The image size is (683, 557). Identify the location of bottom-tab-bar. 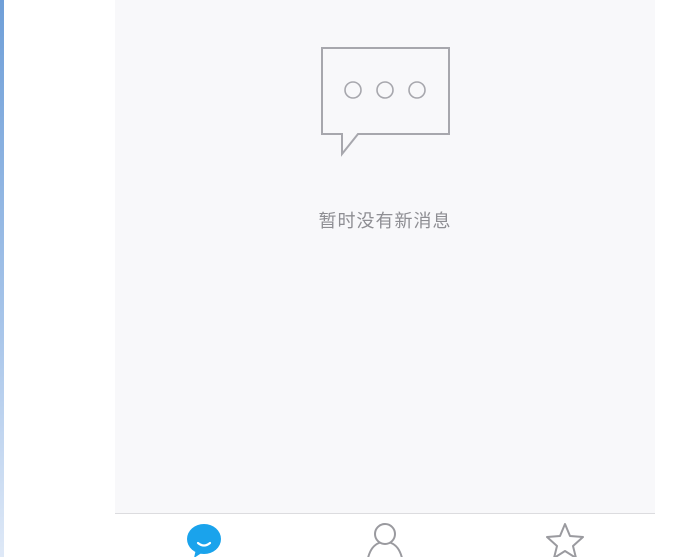
(385, 535).